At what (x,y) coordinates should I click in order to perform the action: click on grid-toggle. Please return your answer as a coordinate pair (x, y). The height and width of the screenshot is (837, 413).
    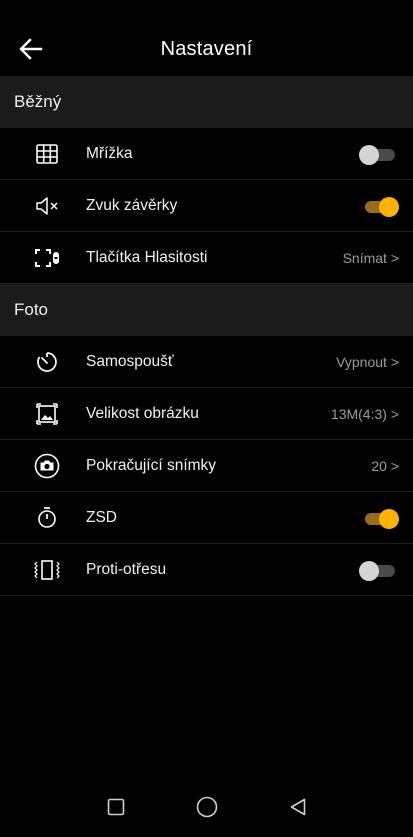
    Looking at the image, I should click on (379, 155).